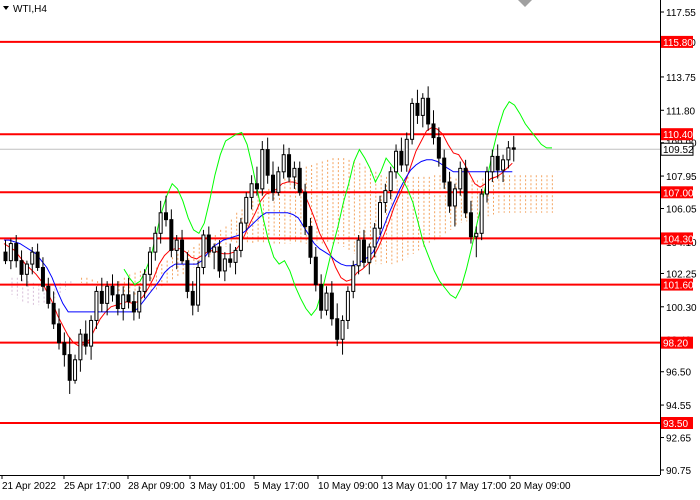 This screenshot has height=500, width=700. I want to click on level-label: 110.40, so click(678, 135).